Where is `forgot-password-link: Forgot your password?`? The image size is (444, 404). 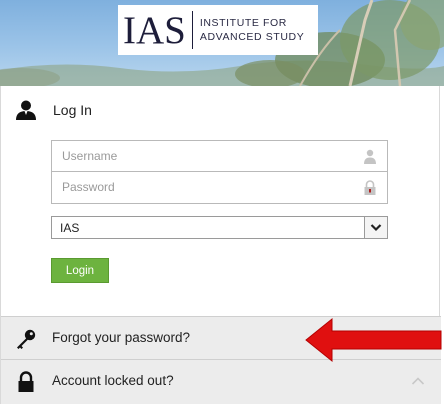
forgot-password-link: Forgot your password? is located at coordinates (121, 337).